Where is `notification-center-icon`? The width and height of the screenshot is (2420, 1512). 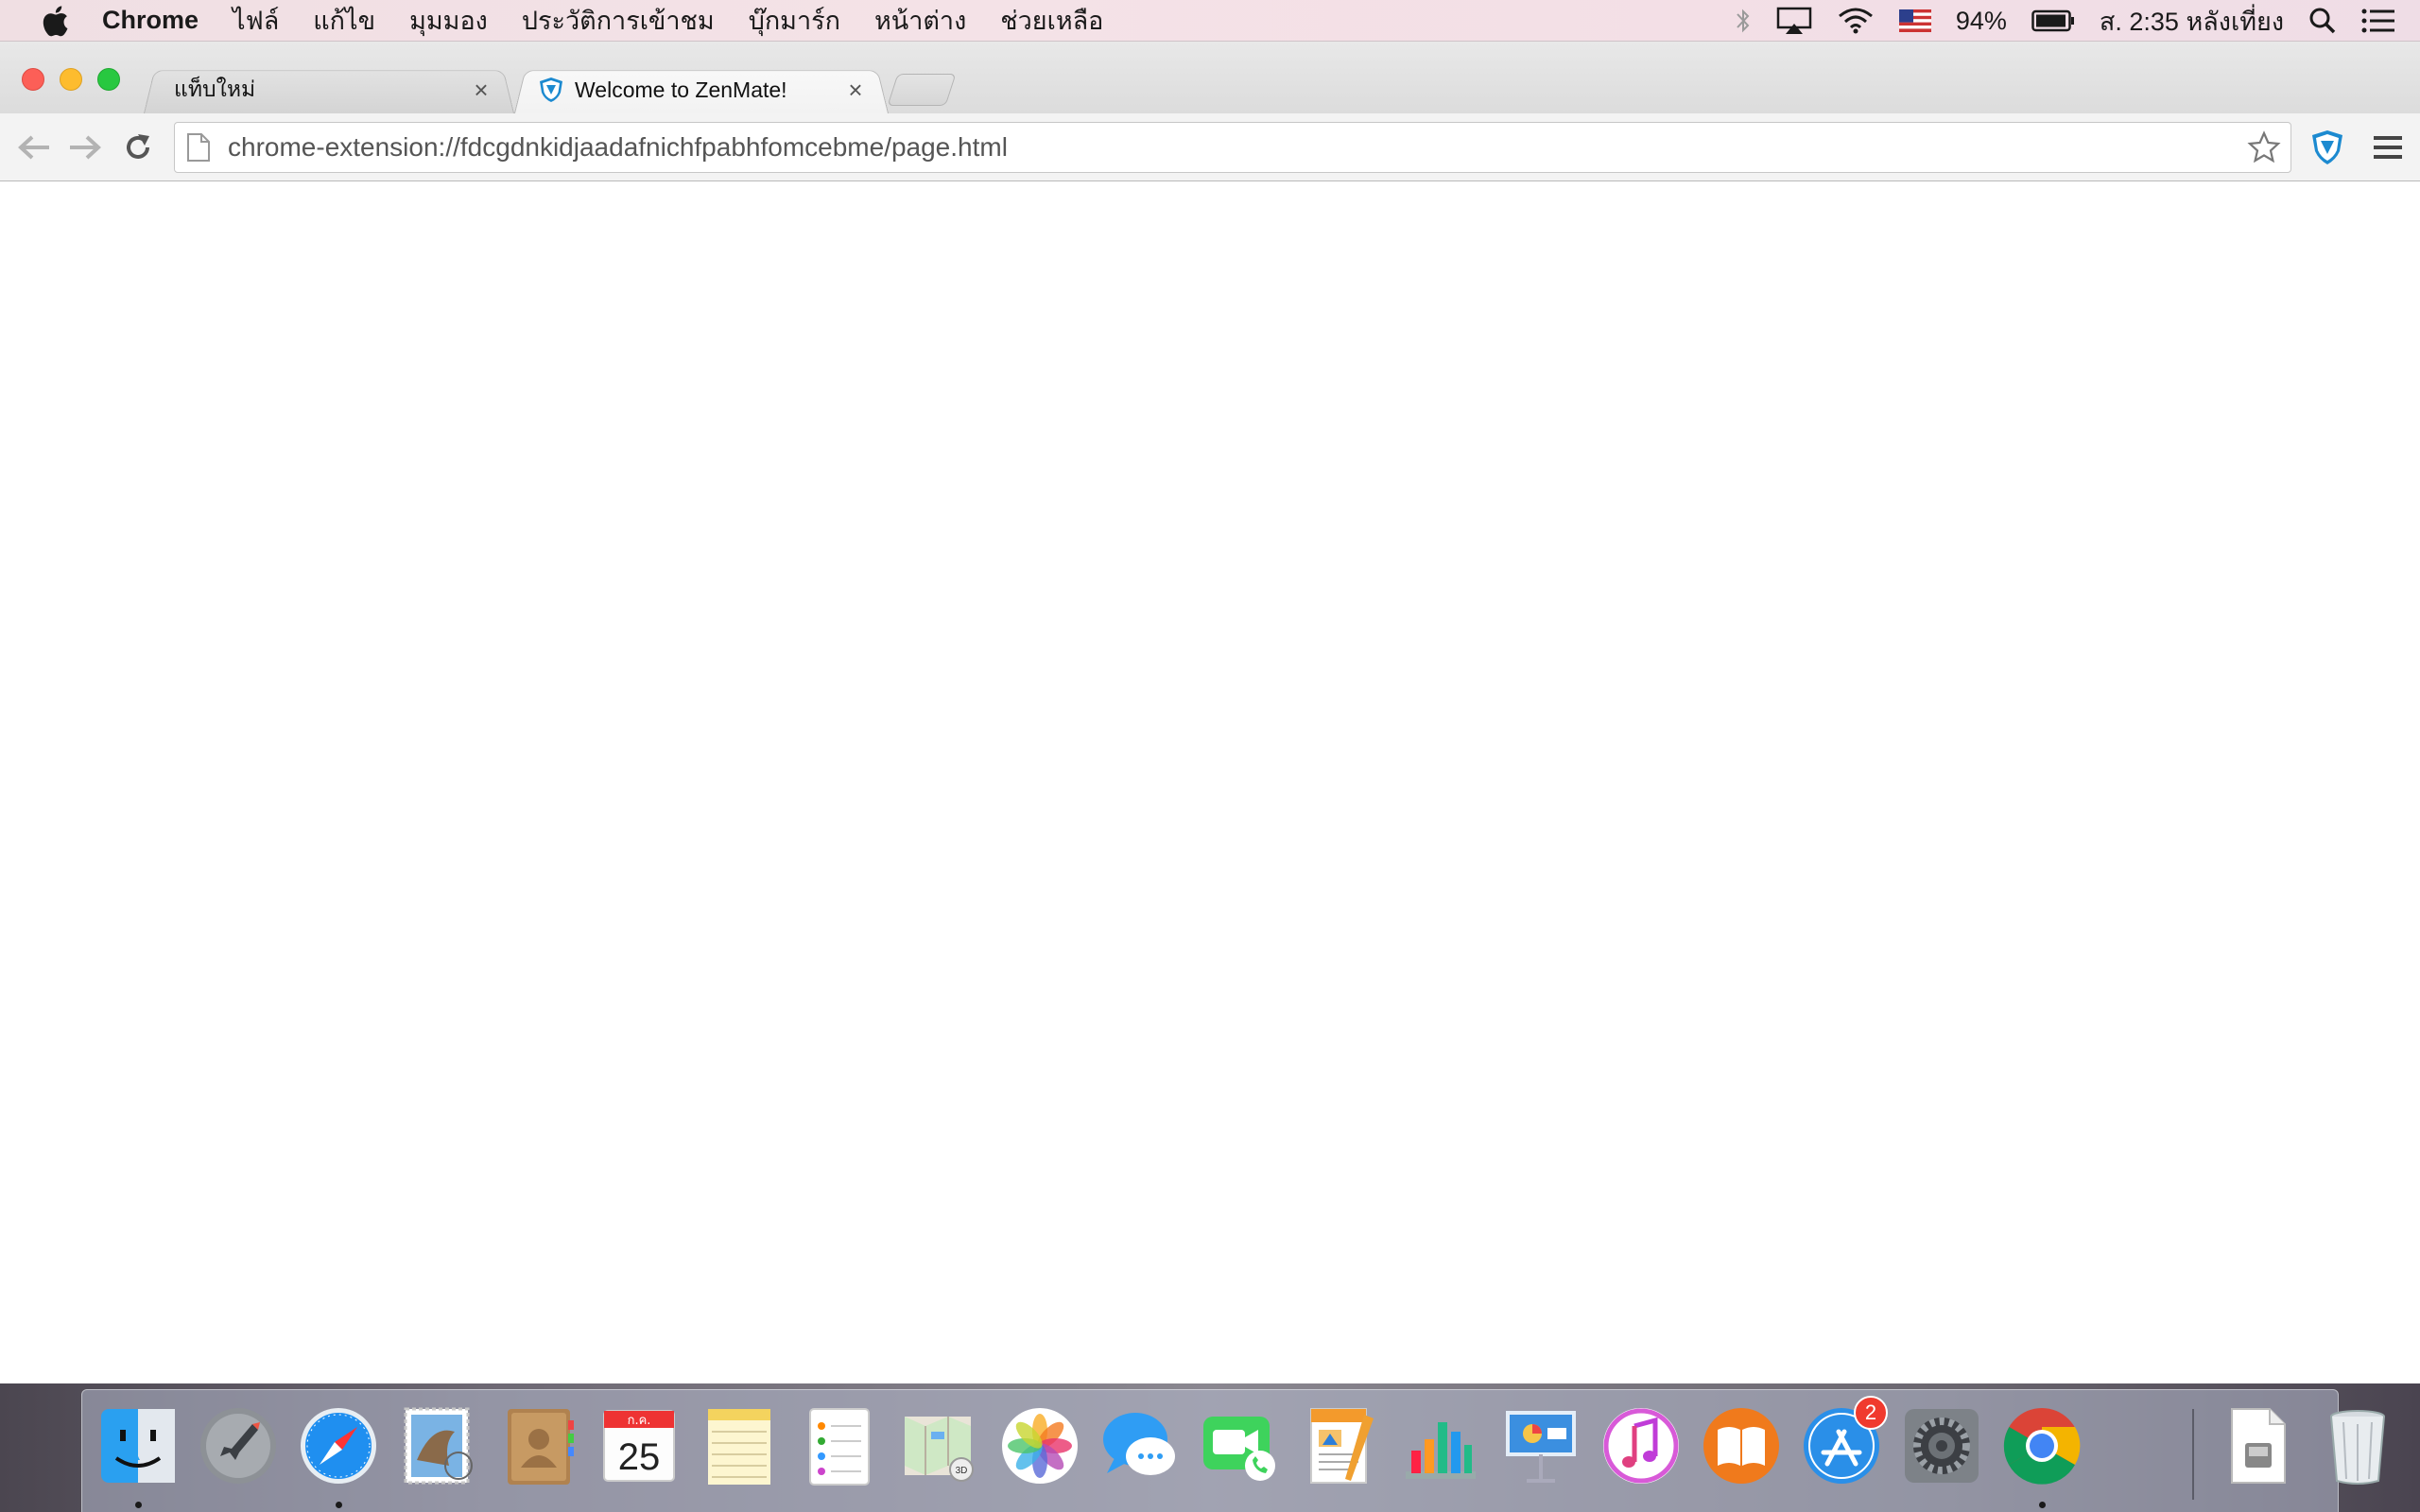 notification-center-icon is located at coordinates (2378, 21).